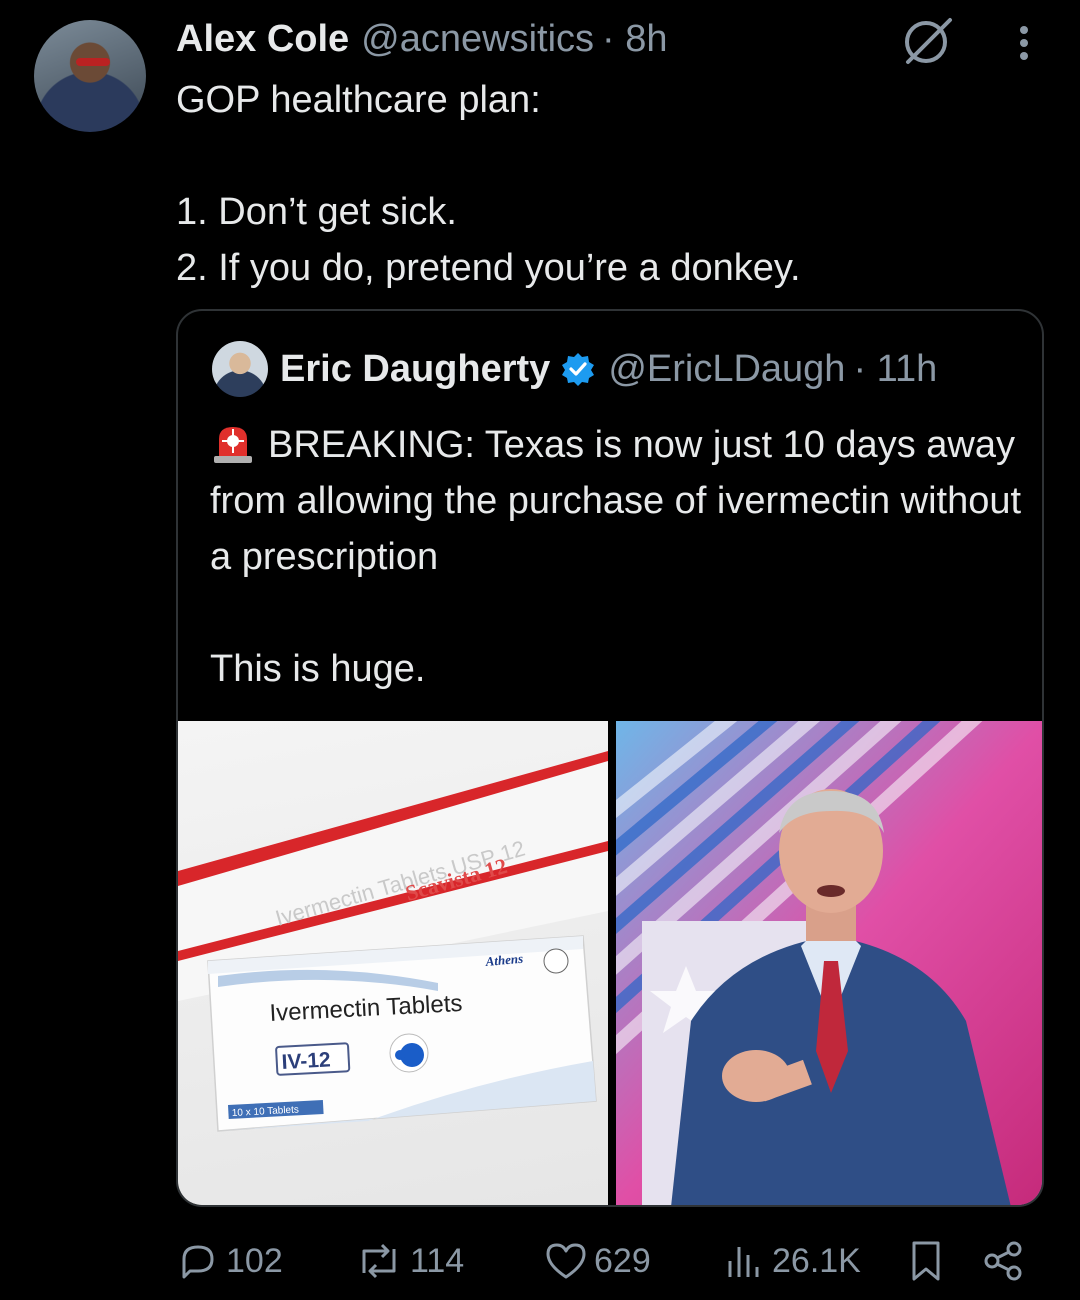 This screenshot has height=1300, width=1080. I want to click on author-avatar, so click(90, 76).